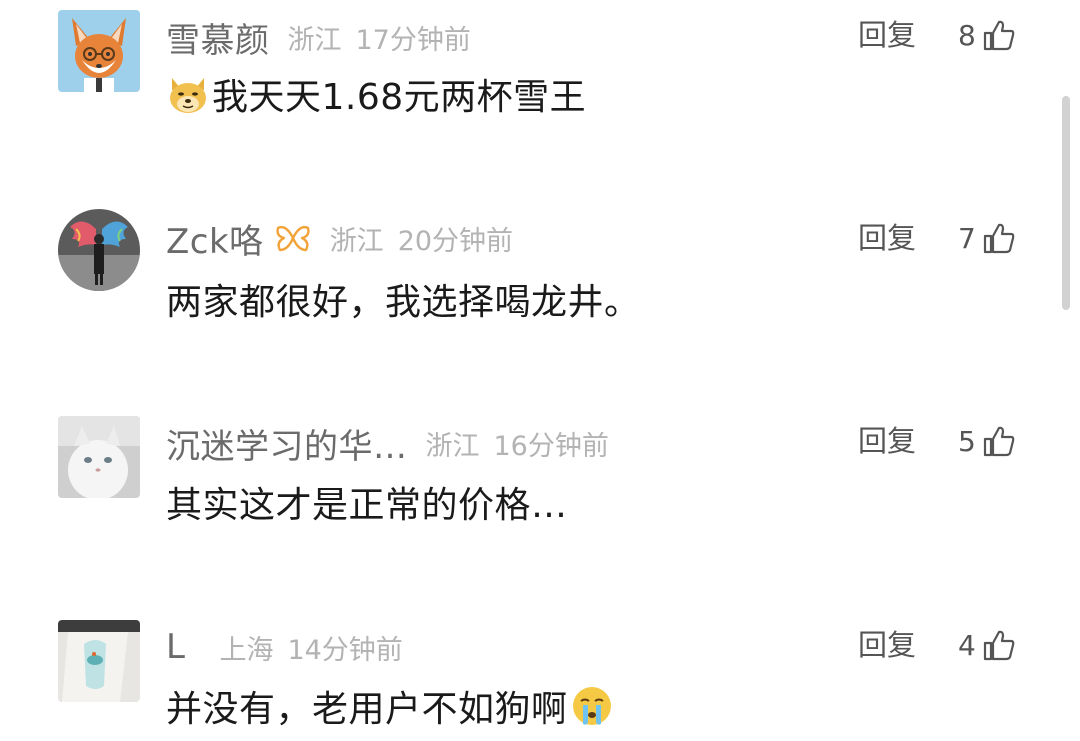  I want to click on crying-emoji-icon, so click(592, 706).